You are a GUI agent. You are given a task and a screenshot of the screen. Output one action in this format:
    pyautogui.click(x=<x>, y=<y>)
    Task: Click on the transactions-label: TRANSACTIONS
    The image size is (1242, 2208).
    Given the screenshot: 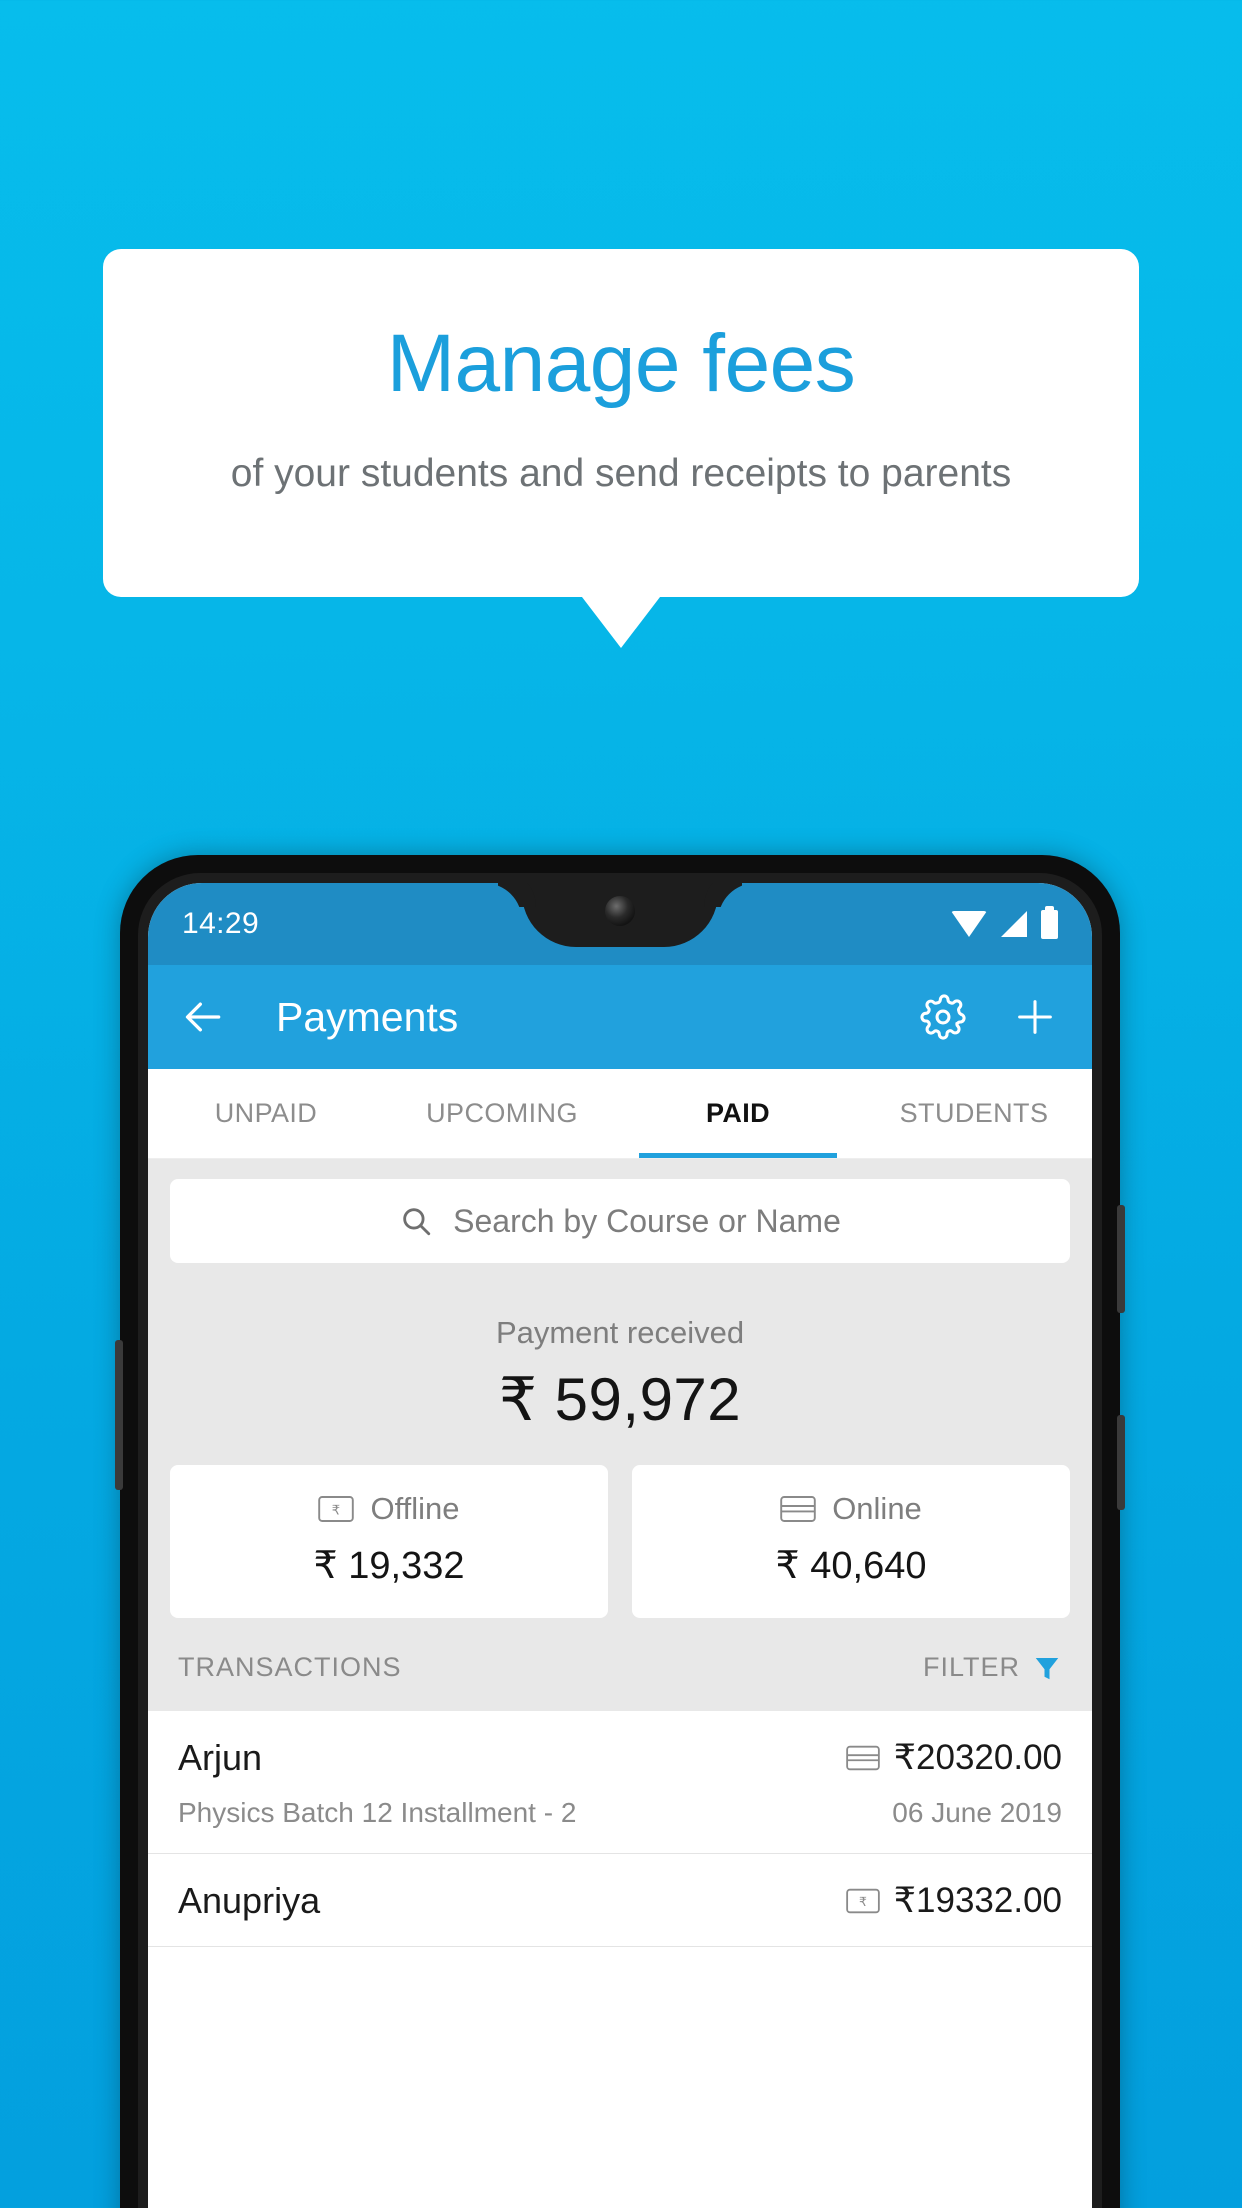 What is the action you would take?
    pyautogui.click(x=290, y=1667)
    